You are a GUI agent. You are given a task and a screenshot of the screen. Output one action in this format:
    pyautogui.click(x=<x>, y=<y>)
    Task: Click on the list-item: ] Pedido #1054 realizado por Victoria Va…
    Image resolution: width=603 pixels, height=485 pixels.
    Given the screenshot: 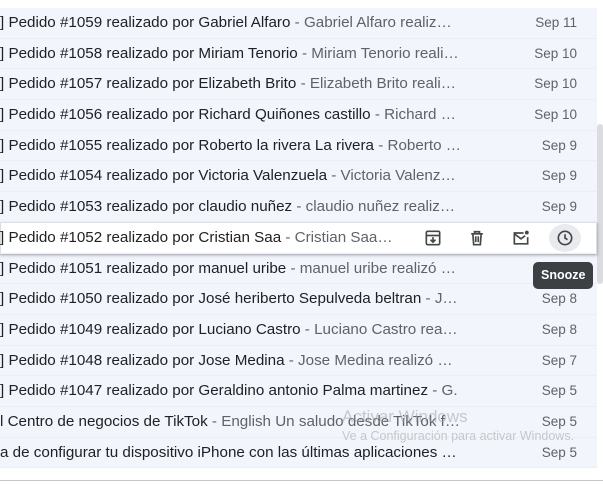 What is the action you would take?
    pyautogui.click(x=298, y=177)
    